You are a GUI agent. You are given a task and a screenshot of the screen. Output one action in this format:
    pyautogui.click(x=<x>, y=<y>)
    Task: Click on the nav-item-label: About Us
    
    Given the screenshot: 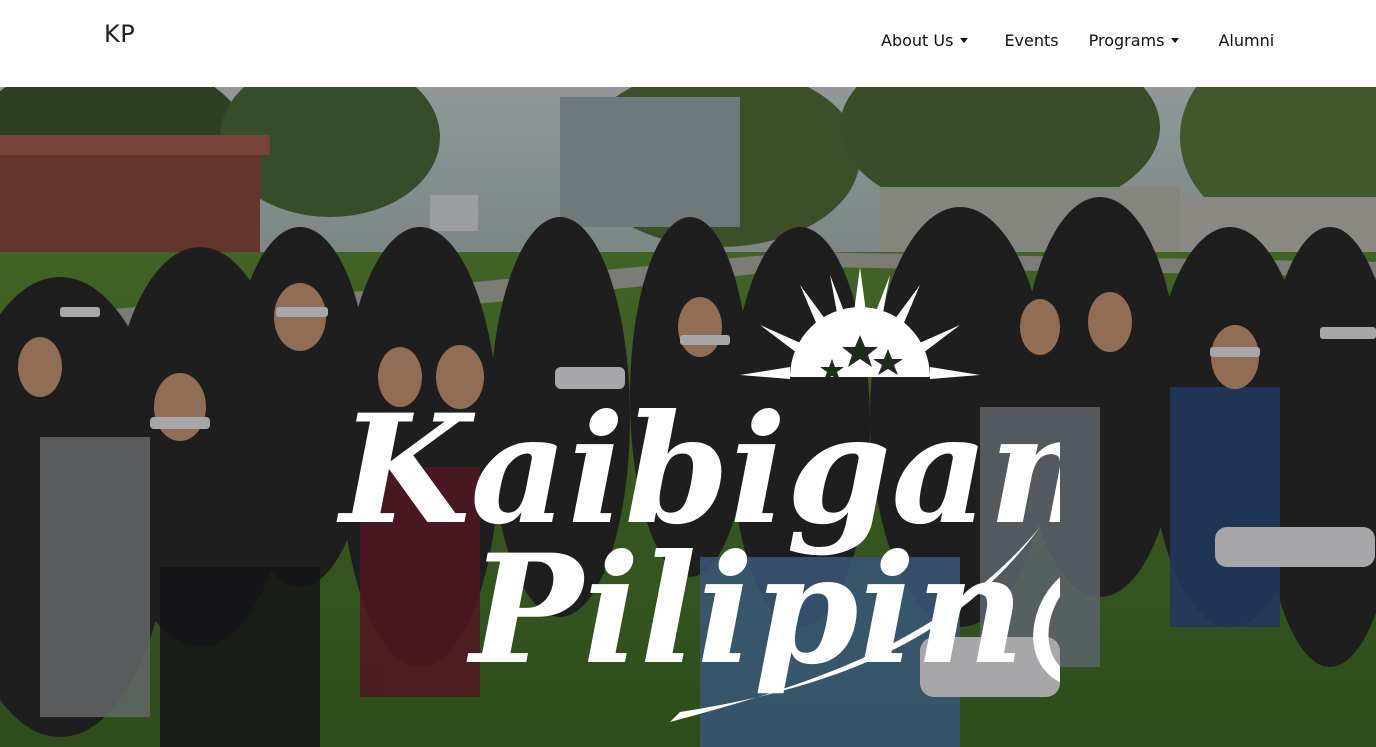 What is the action you would take?
    pyautogui.click(x=917, y=40)
    